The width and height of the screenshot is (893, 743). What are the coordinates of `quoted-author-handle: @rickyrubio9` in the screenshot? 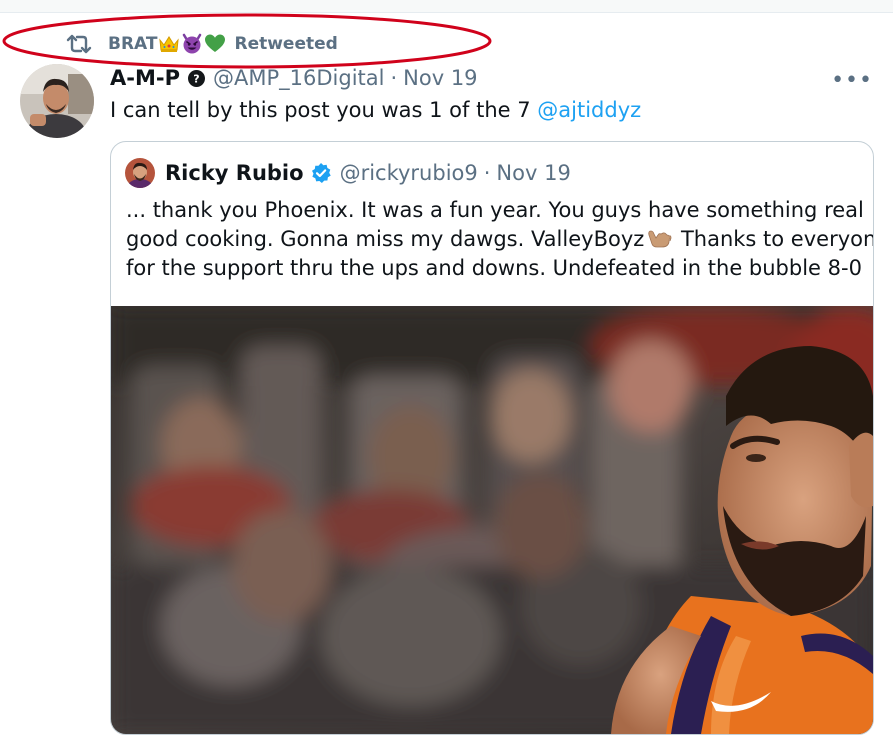 It's located at (409, 173).